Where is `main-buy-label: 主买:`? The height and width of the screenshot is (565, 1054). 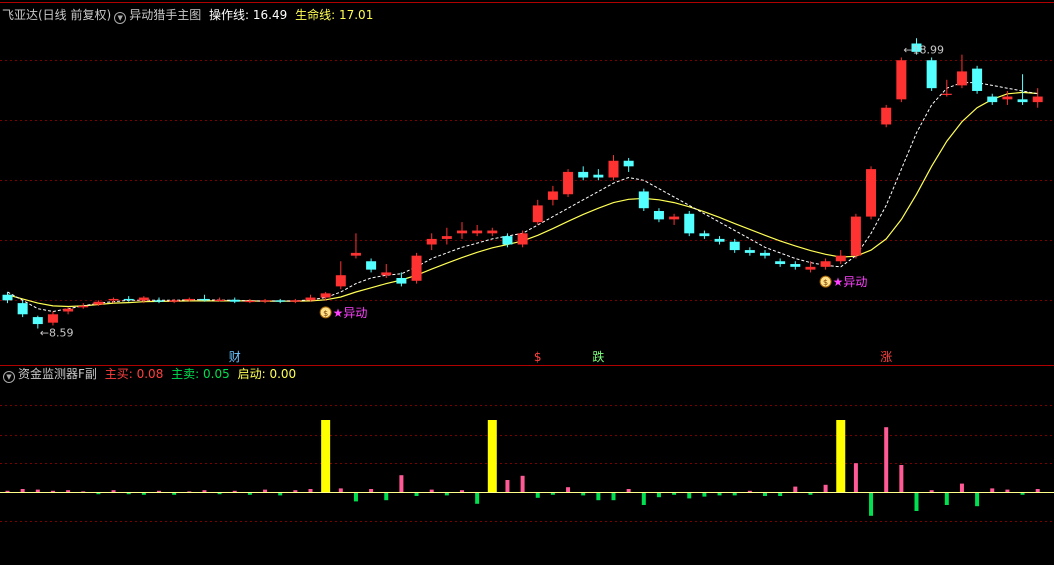
main-buy-label: 主买: is located at coordinates (118, 374).